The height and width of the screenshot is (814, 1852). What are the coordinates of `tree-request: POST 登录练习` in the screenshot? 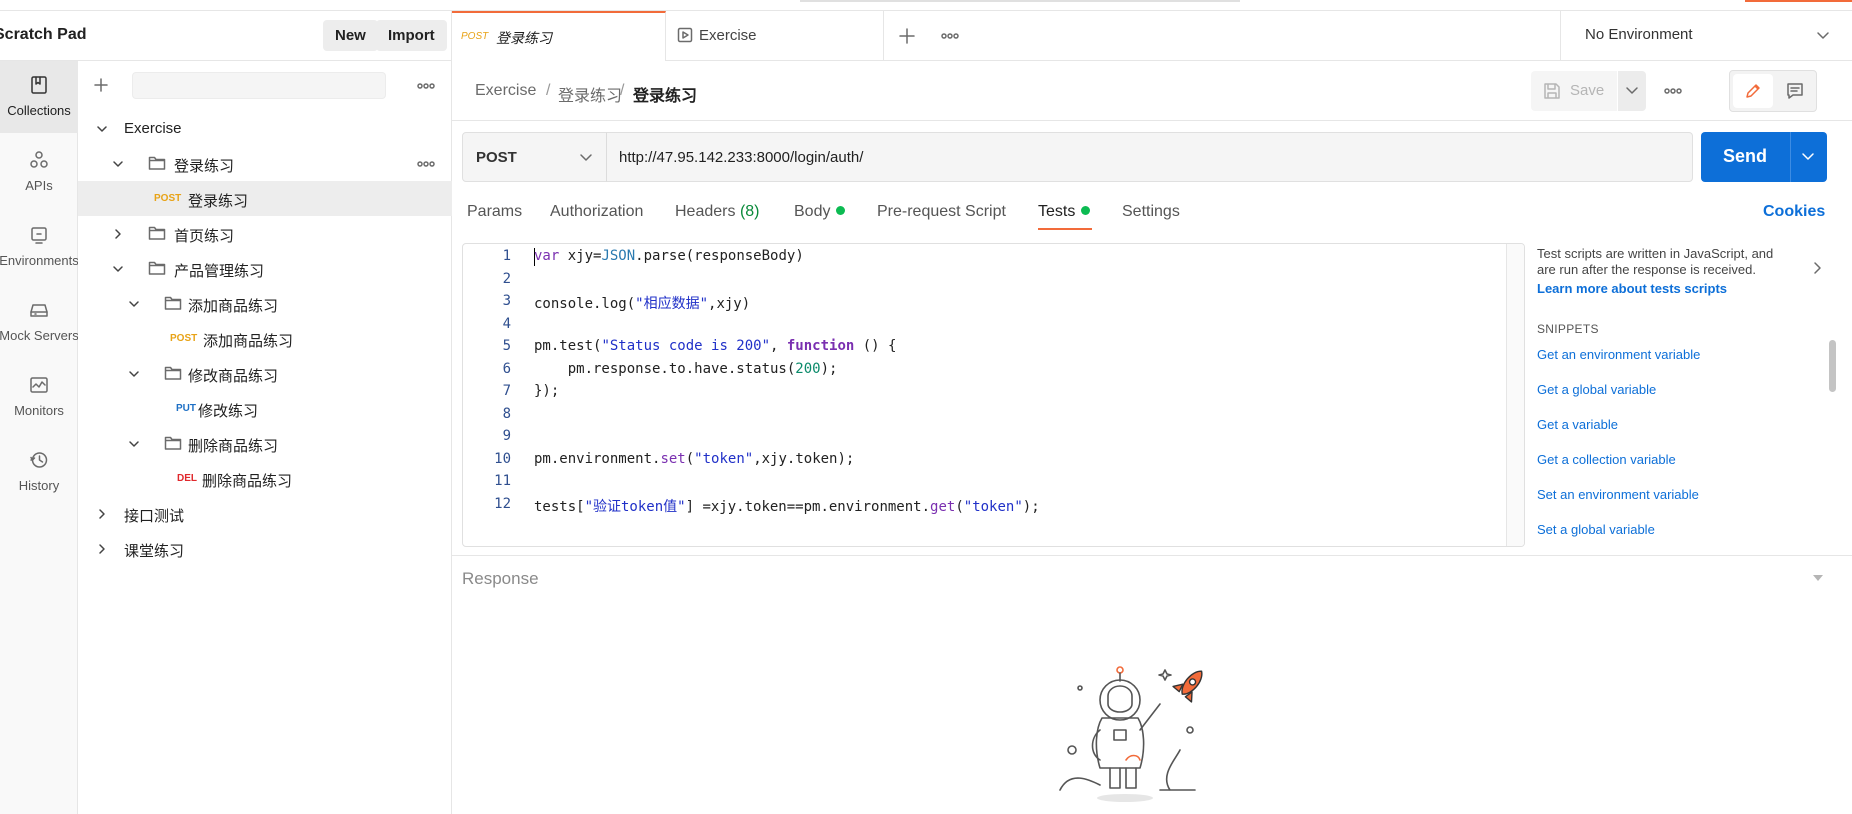 It's located at (265, 198).